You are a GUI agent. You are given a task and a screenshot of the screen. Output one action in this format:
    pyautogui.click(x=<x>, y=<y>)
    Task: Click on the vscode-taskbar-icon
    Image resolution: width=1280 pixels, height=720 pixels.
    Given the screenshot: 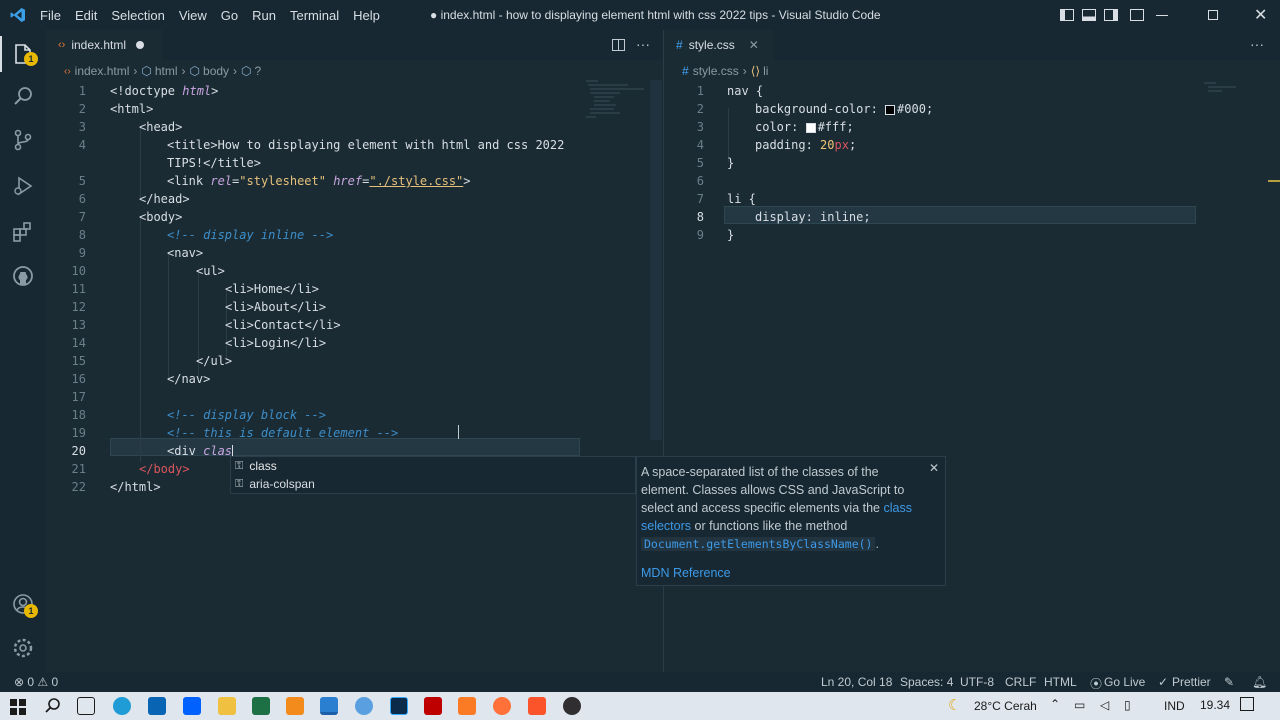 What is the action you would take?
    pyautogui.click(x=329, y=706)
    